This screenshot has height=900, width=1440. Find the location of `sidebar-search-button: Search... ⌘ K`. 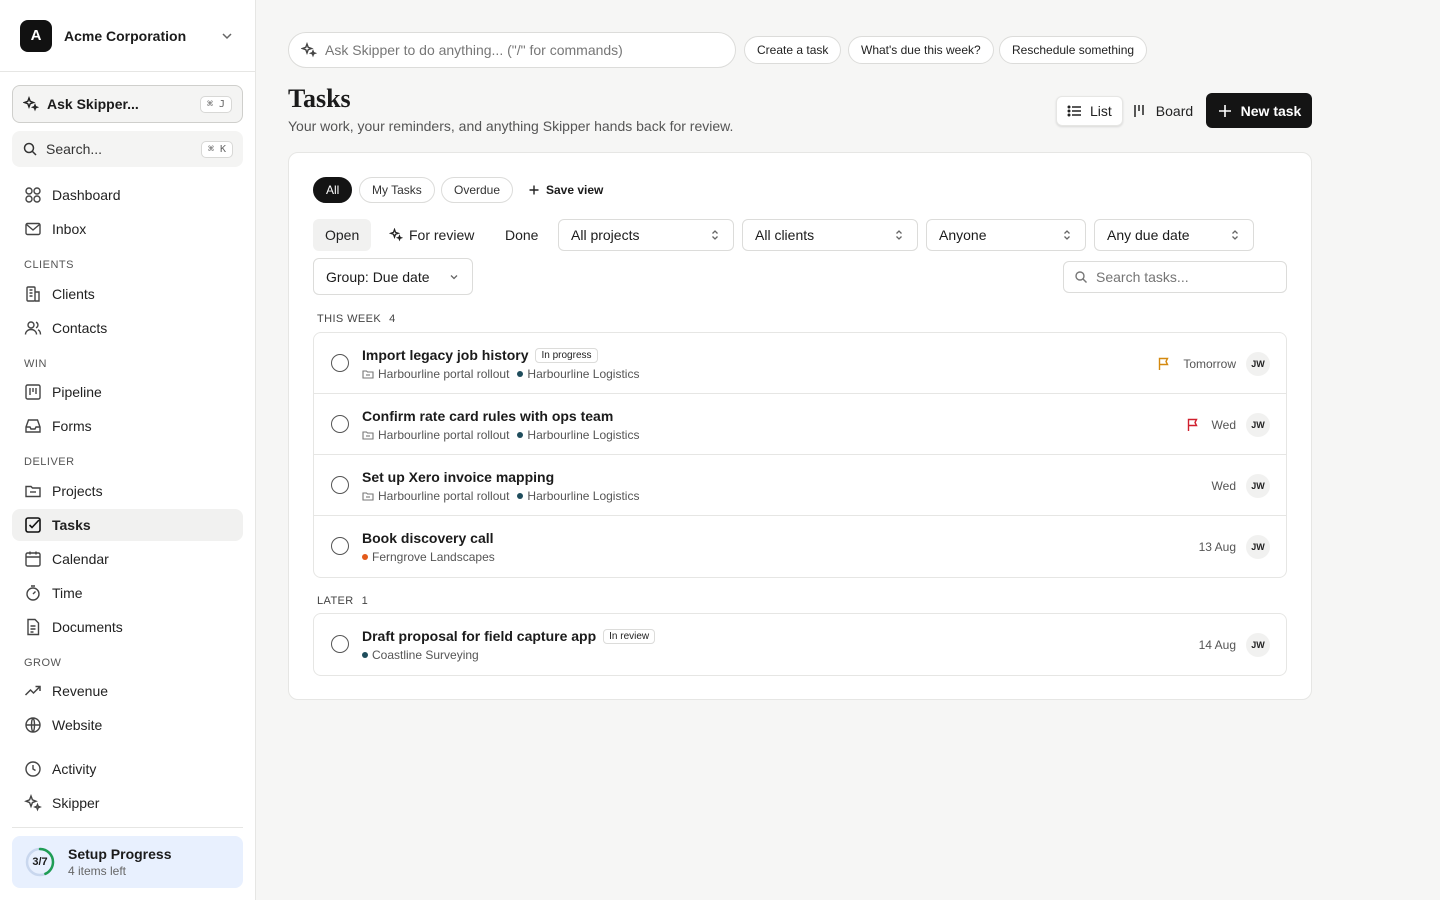

sidebar-search-button: Search... ⌘ K is located at coordinates (127, 149).